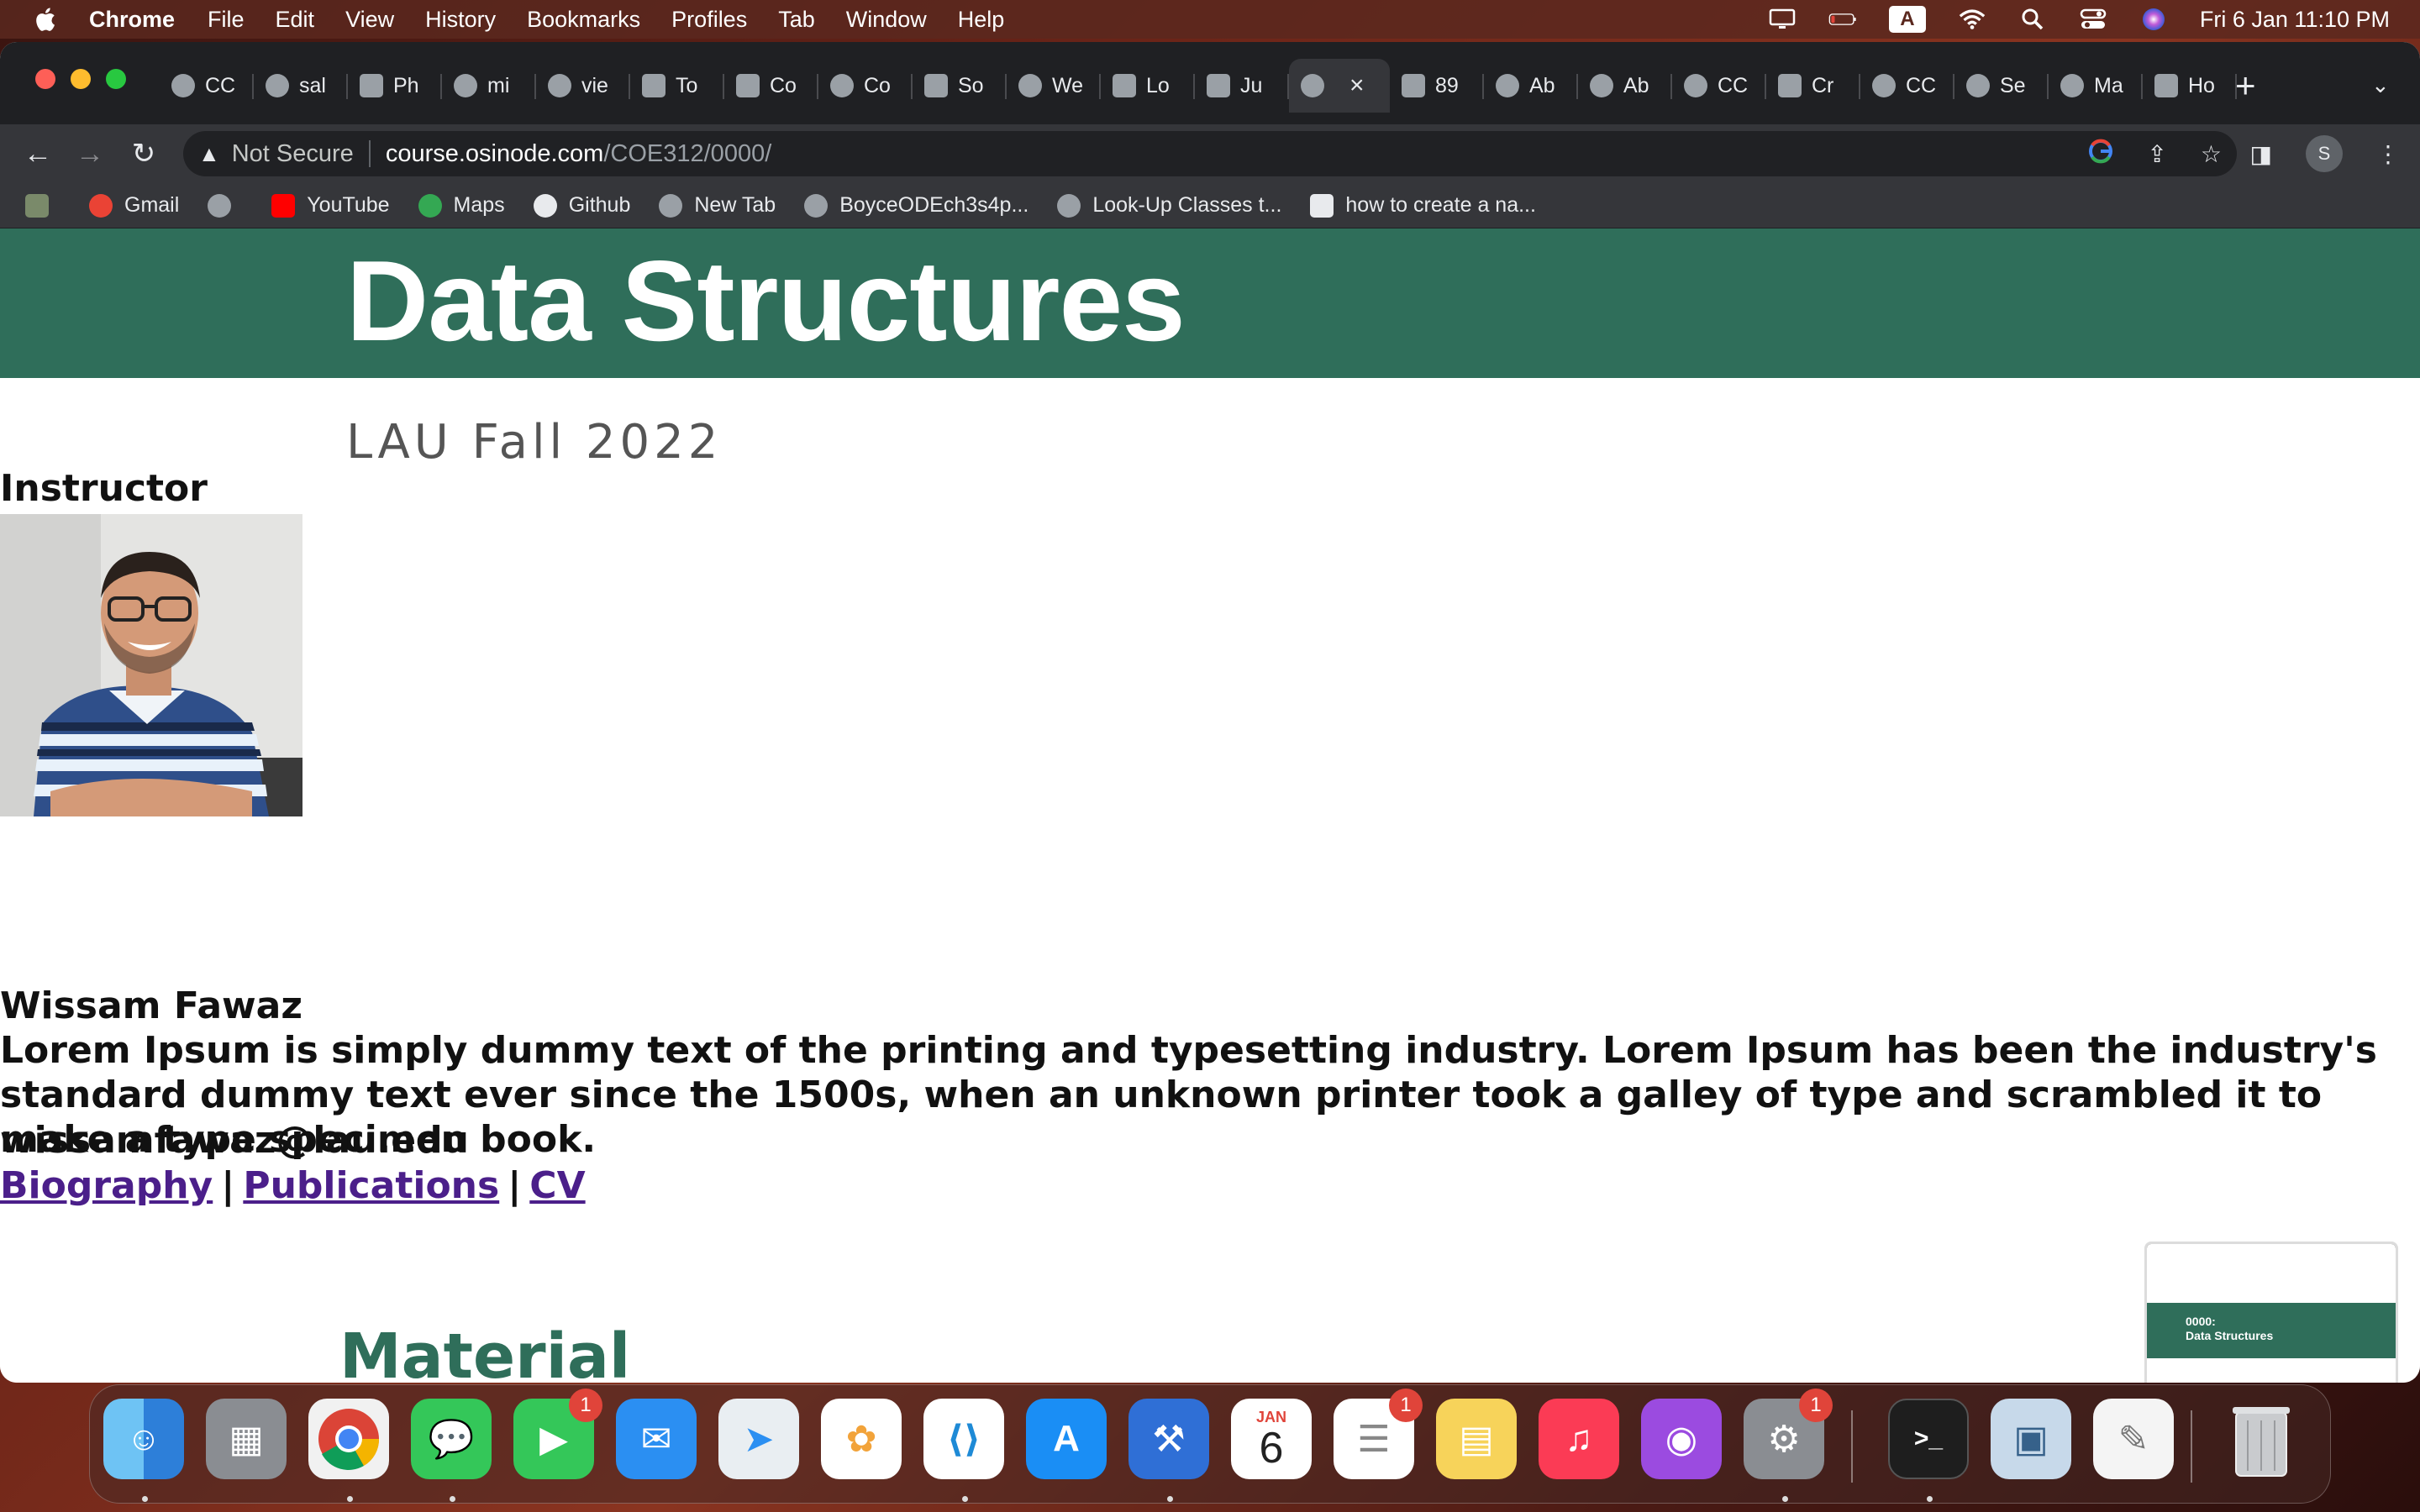 This screenshot has height=1512, width=2420. What do you see at coordinates (330, 205) in the screenshot?
I see `bookmark-item: YouTube` at bounding box center [330, 205].